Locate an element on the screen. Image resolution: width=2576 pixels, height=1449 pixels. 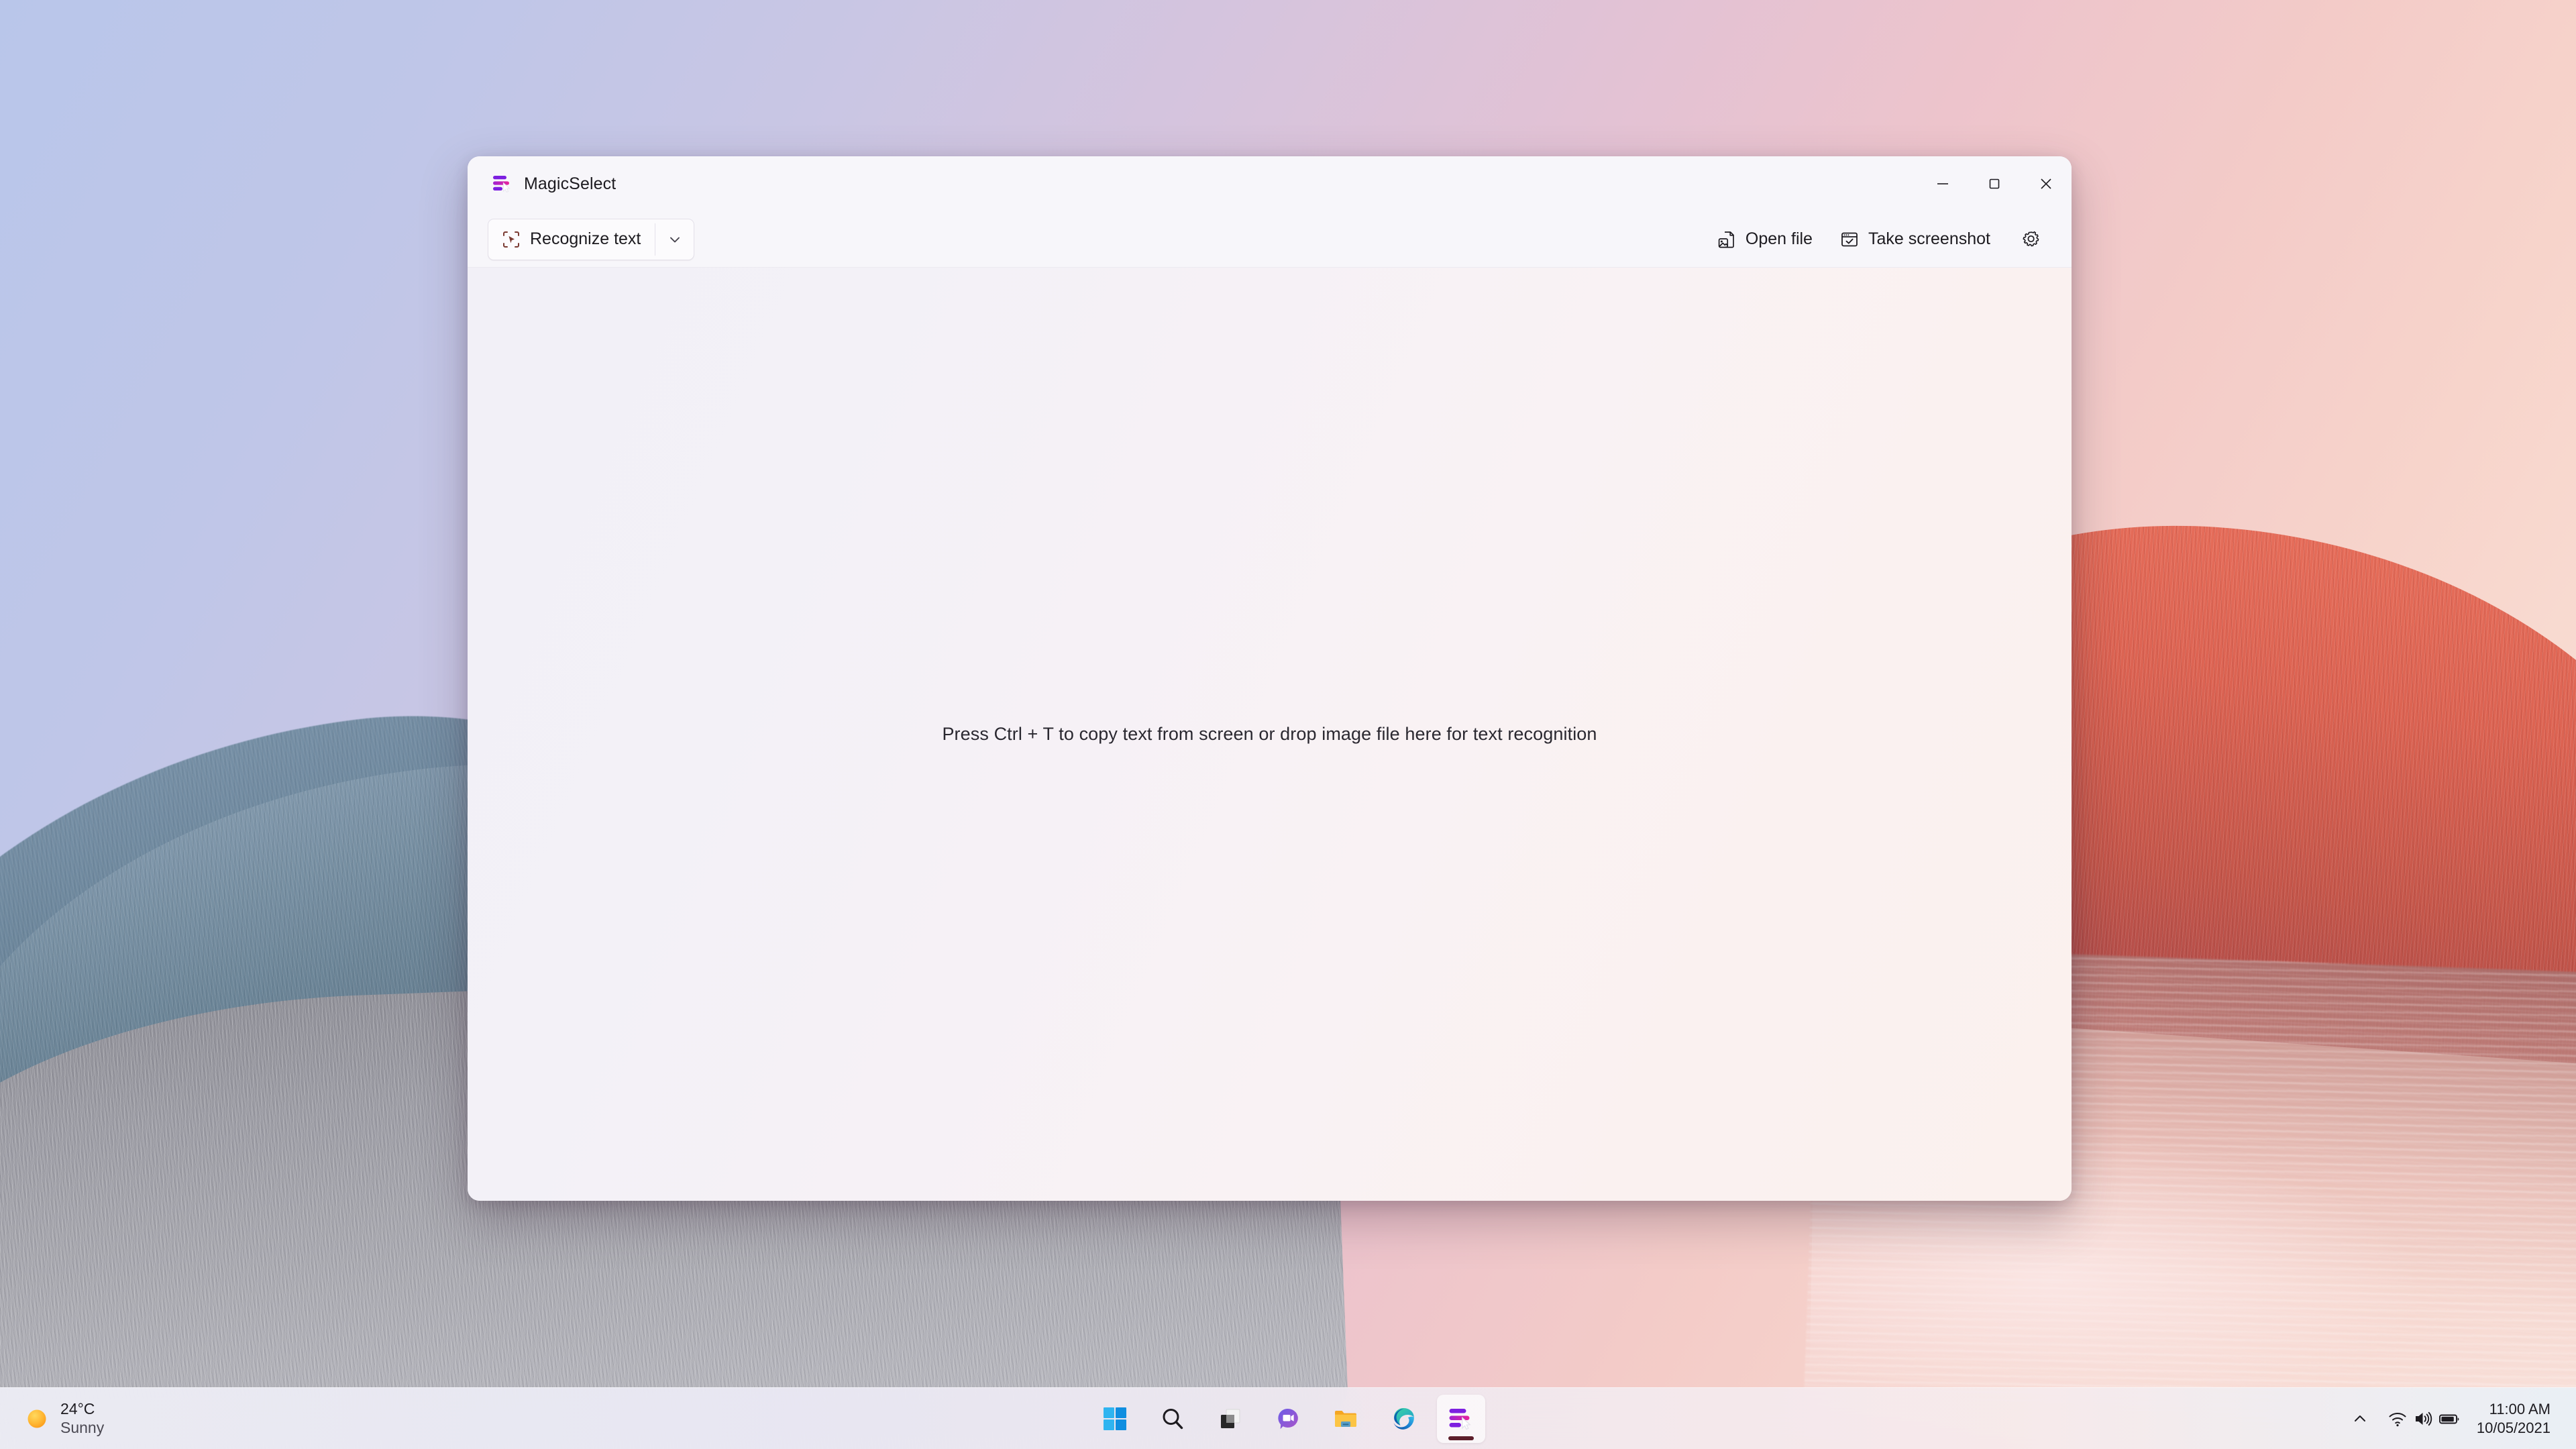
magicselect-taskbar-button is located at coordinates (1461, 1418).